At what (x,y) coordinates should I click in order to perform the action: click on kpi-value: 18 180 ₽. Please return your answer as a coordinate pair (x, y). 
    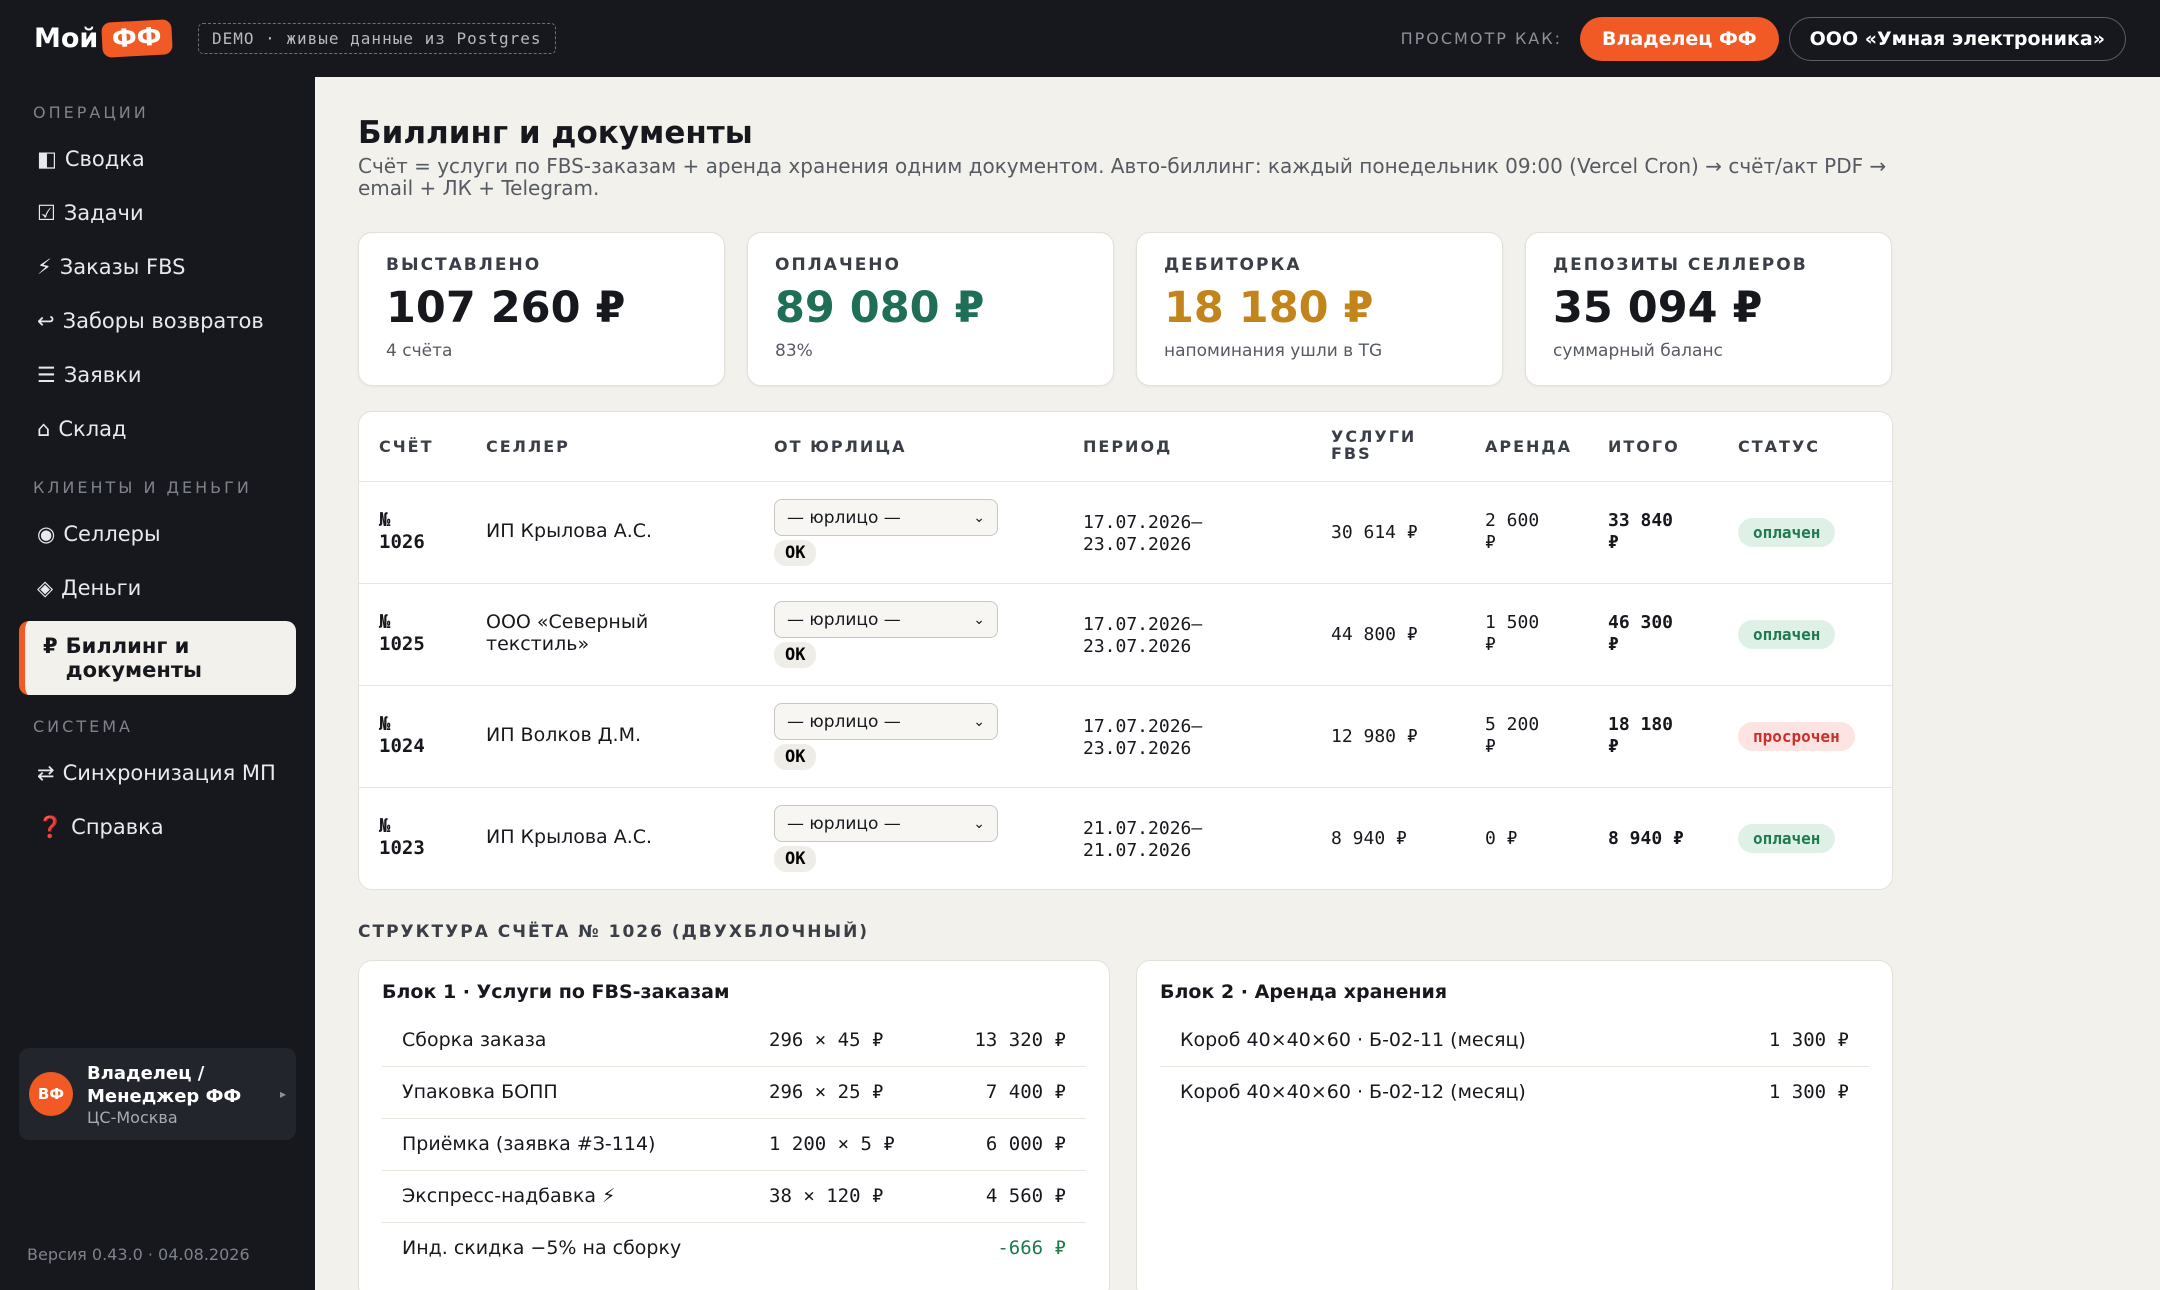
    Looking at the image, I should click on (1269, 308).